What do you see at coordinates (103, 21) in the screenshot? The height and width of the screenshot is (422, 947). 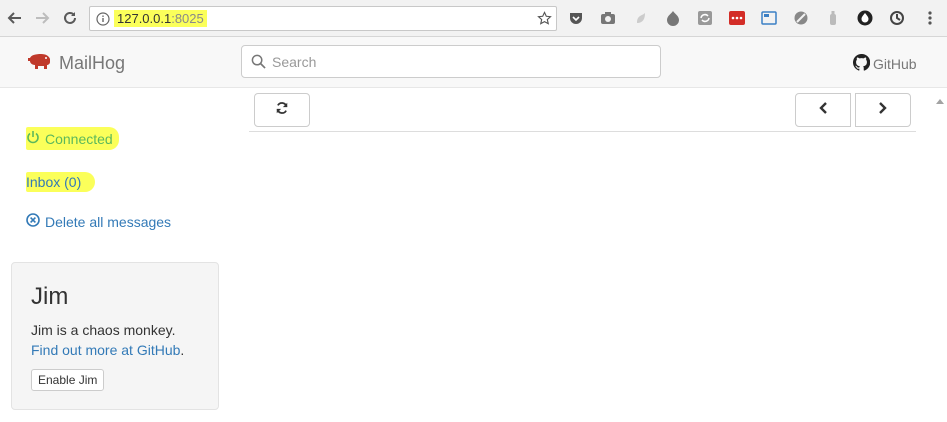 I see `info-icon` at bounding box center [103, 21].